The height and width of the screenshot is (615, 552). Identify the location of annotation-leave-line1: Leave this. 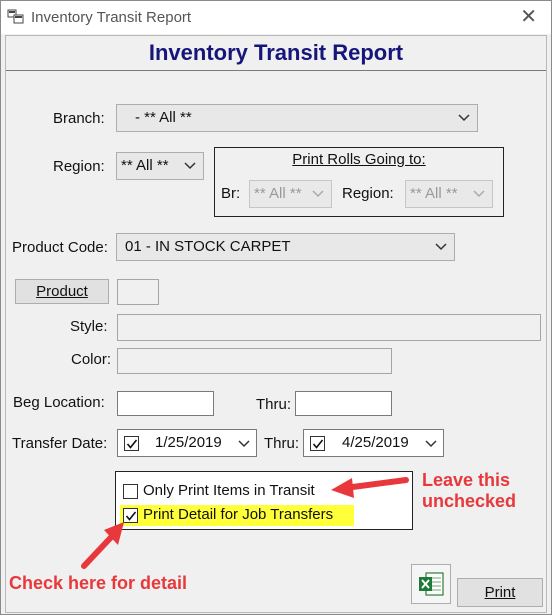
(466, 480).